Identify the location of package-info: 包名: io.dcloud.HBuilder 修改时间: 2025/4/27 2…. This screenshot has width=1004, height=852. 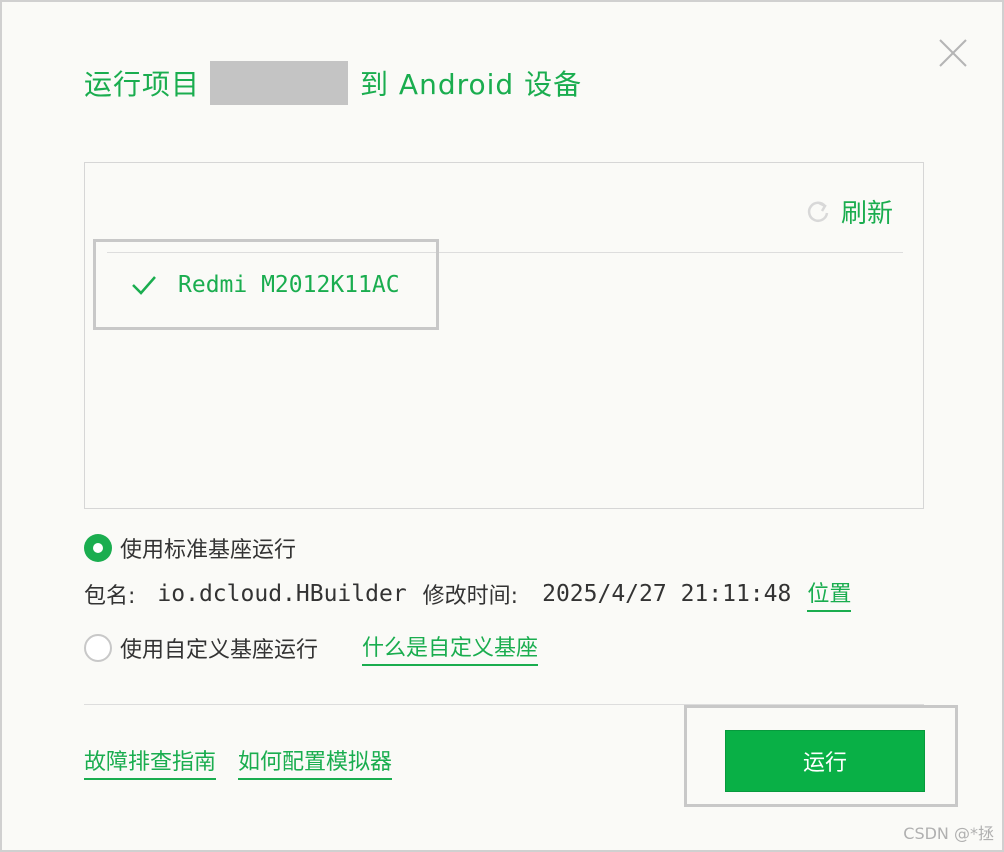
(468, 594).